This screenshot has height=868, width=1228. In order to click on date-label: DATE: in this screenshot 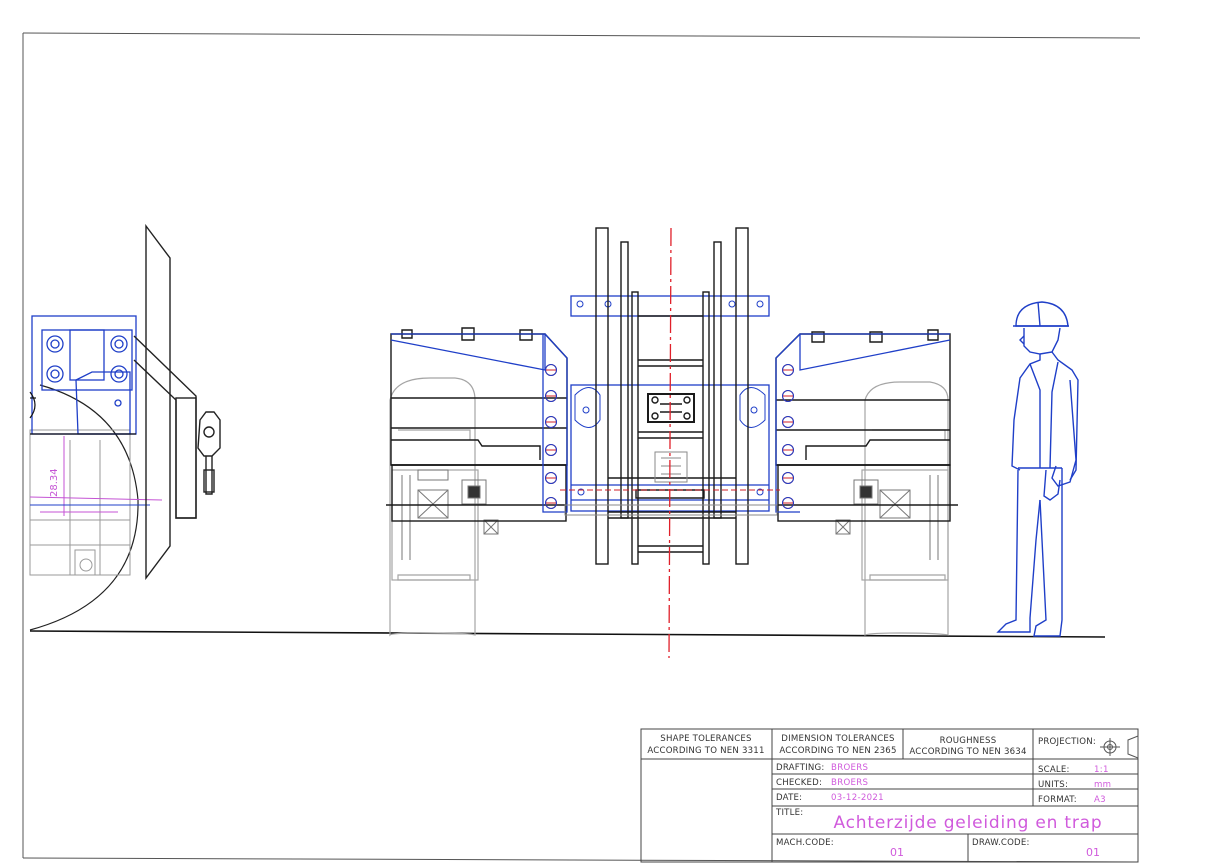, I will do `click(789, 798)`.